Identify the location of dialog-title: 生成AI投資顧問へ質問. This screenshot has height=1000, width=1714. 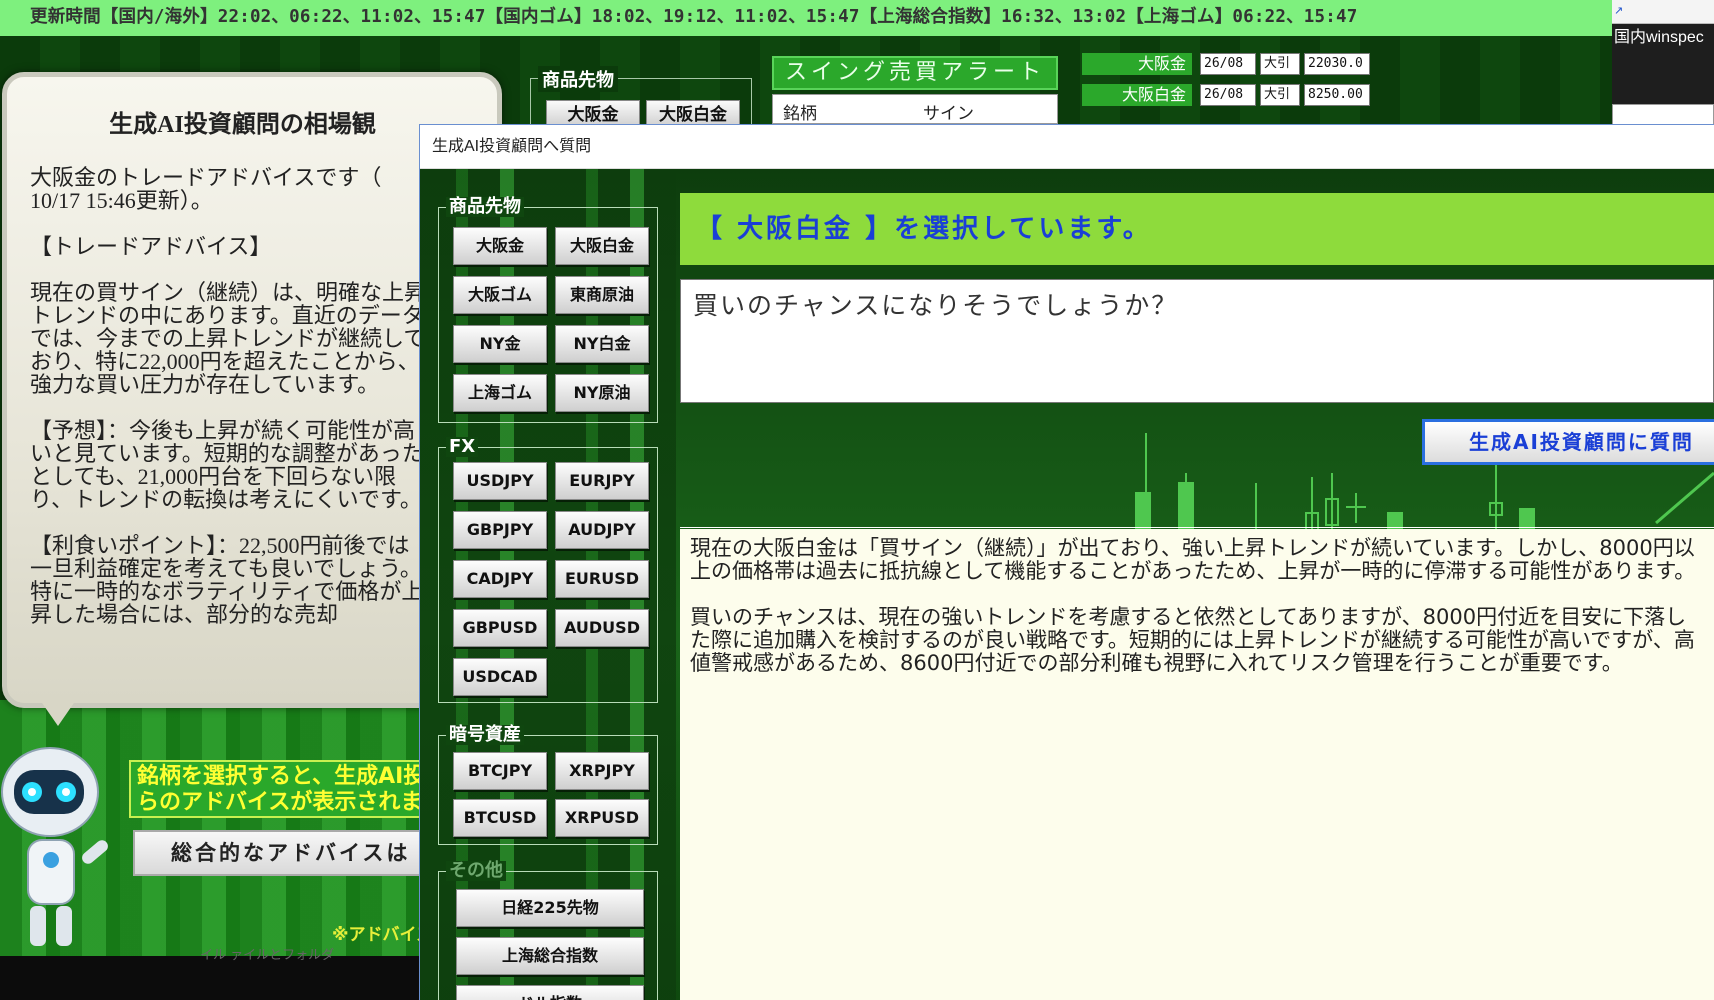
(1067, 147).